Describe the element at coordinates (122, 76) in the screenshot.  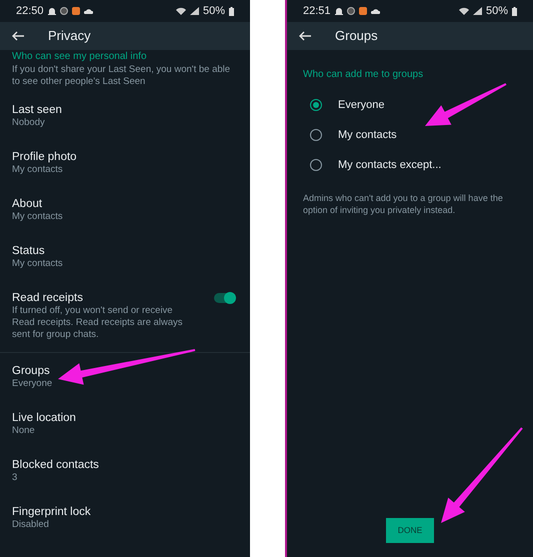
I see `section-note: If you don't share your Last Seen, you won't be able to see other people's Last Seen` at that location.